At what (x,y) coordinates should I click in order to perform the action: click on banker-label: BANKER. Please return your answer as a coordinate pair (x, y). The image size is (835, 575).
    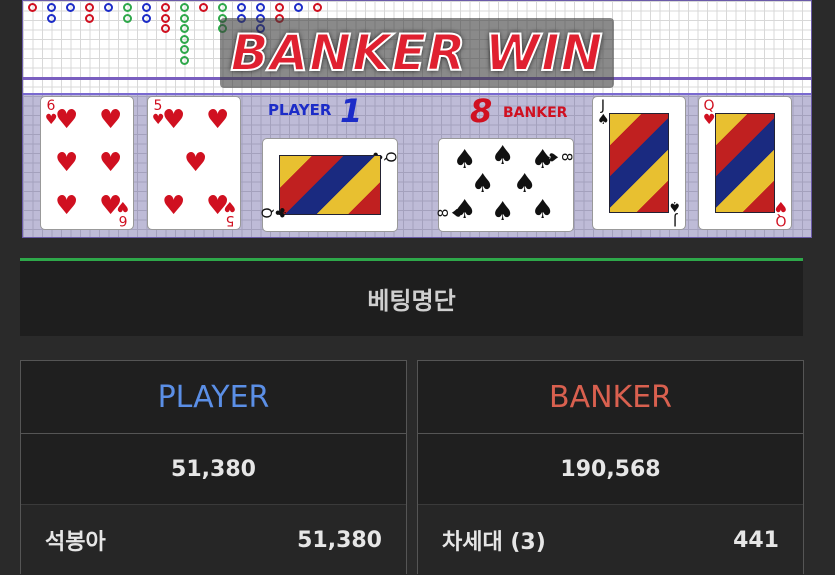
    Looking at the image, I should click on (535, 113).